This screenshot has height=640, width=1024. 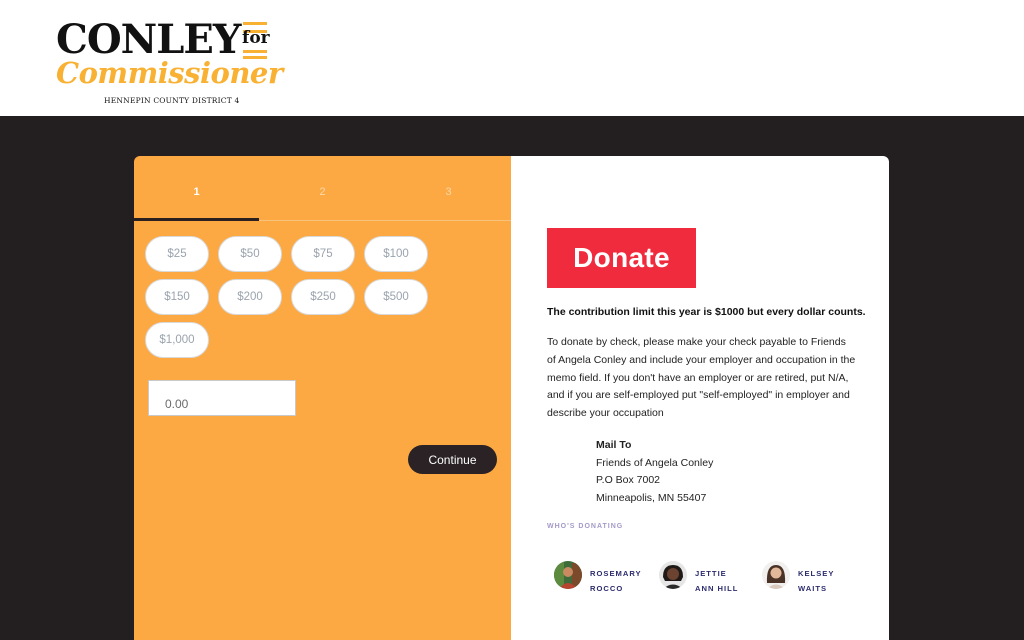 What do you see at coordinates (169, 73) in the screenshot?
I see `logo-script: Commissioner` at bounding box center [169, 73].